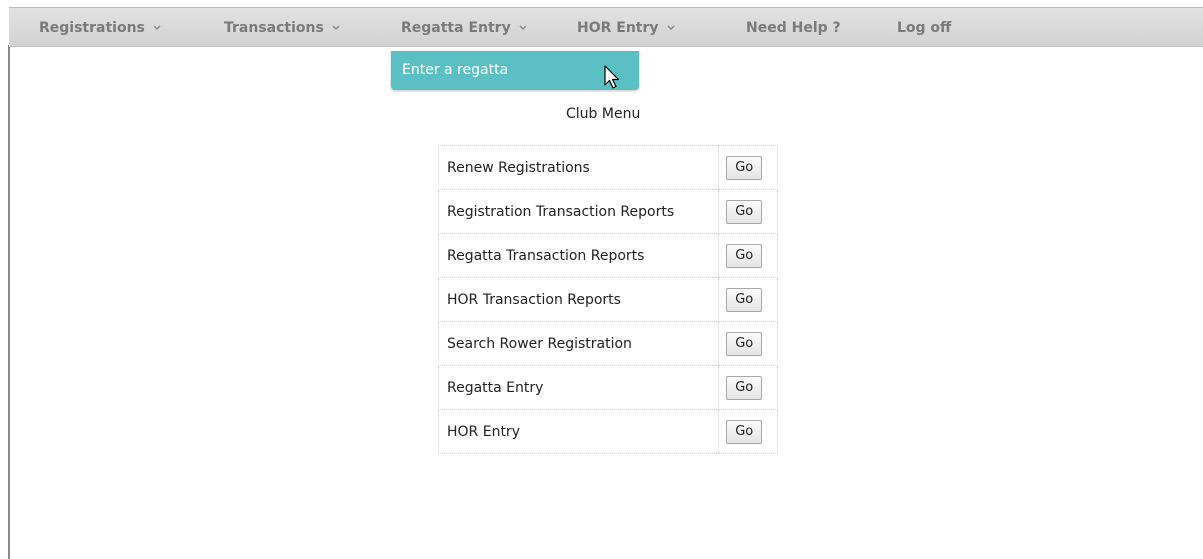 This screenshot has height=559, width=1203. I want to click on nav-registrations: Registrations, so click(101, 28).